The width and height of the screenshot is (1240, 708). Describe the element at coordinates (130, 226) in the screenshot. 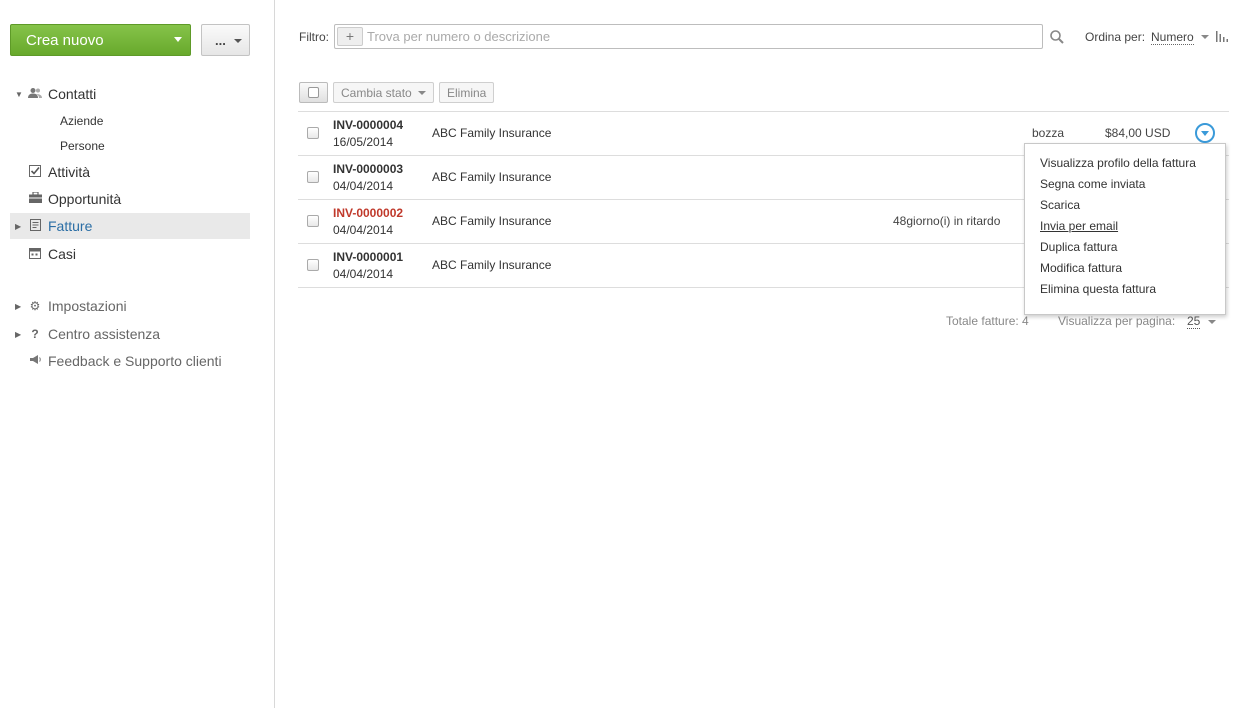

I see `sidebar-item-invoices: ▶ Fatture` at that location.